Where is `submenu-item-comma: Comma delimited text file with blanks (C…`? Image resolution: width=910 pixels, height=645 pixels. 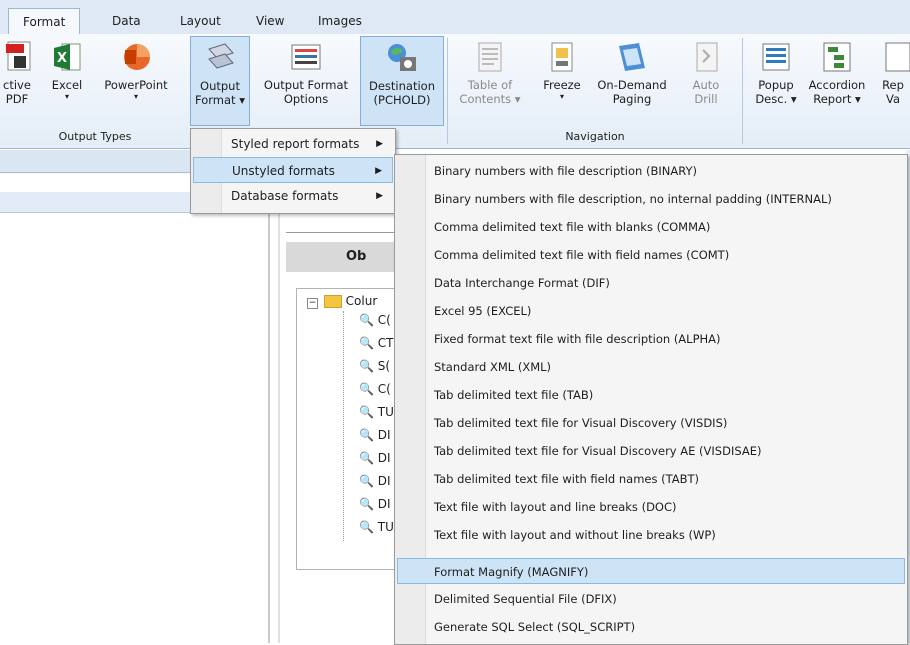 submenu-item-comma: Comma delimited text file with blanks (C… is located at coordinates (651, 227).